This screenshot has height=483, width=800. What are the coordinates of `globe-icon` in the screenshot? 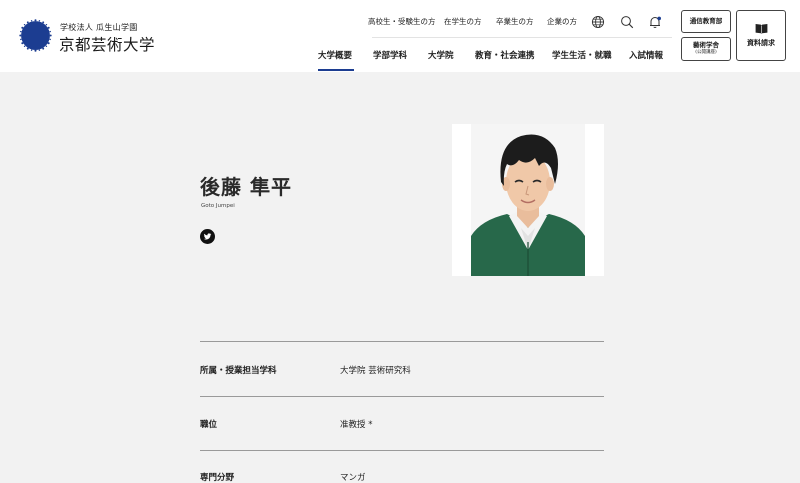 It's located at (598, 22).